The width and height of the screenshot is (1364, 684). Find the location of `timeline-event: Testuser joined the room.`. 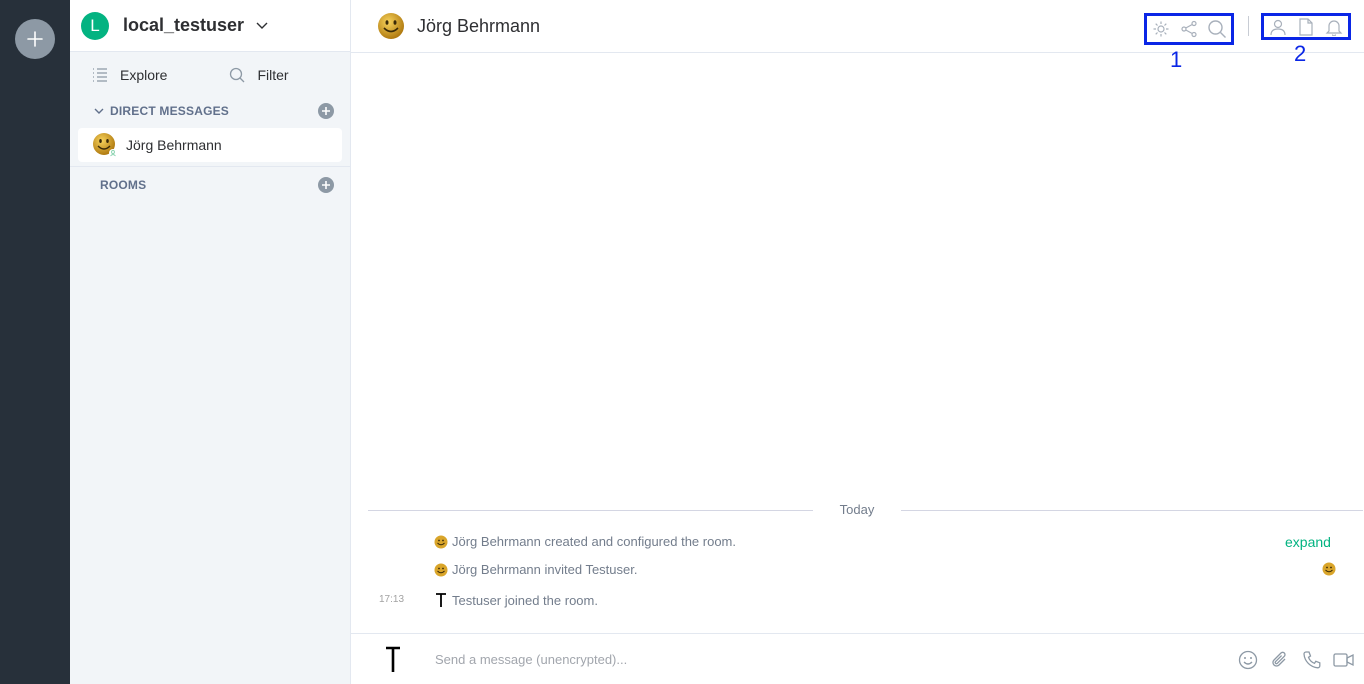

timeline-event: Testuser joined the room. is located at coordinates (516, 600).